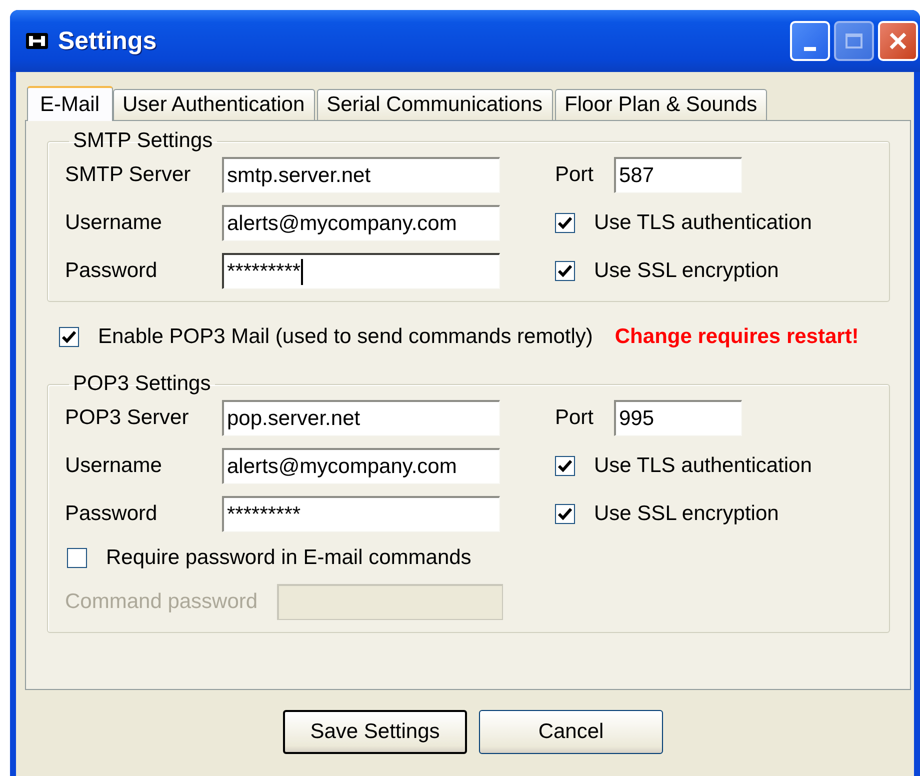 The height and width of the screenshot is (776, 920). I want to click on tab: Serial Communications, so click(434, 104).